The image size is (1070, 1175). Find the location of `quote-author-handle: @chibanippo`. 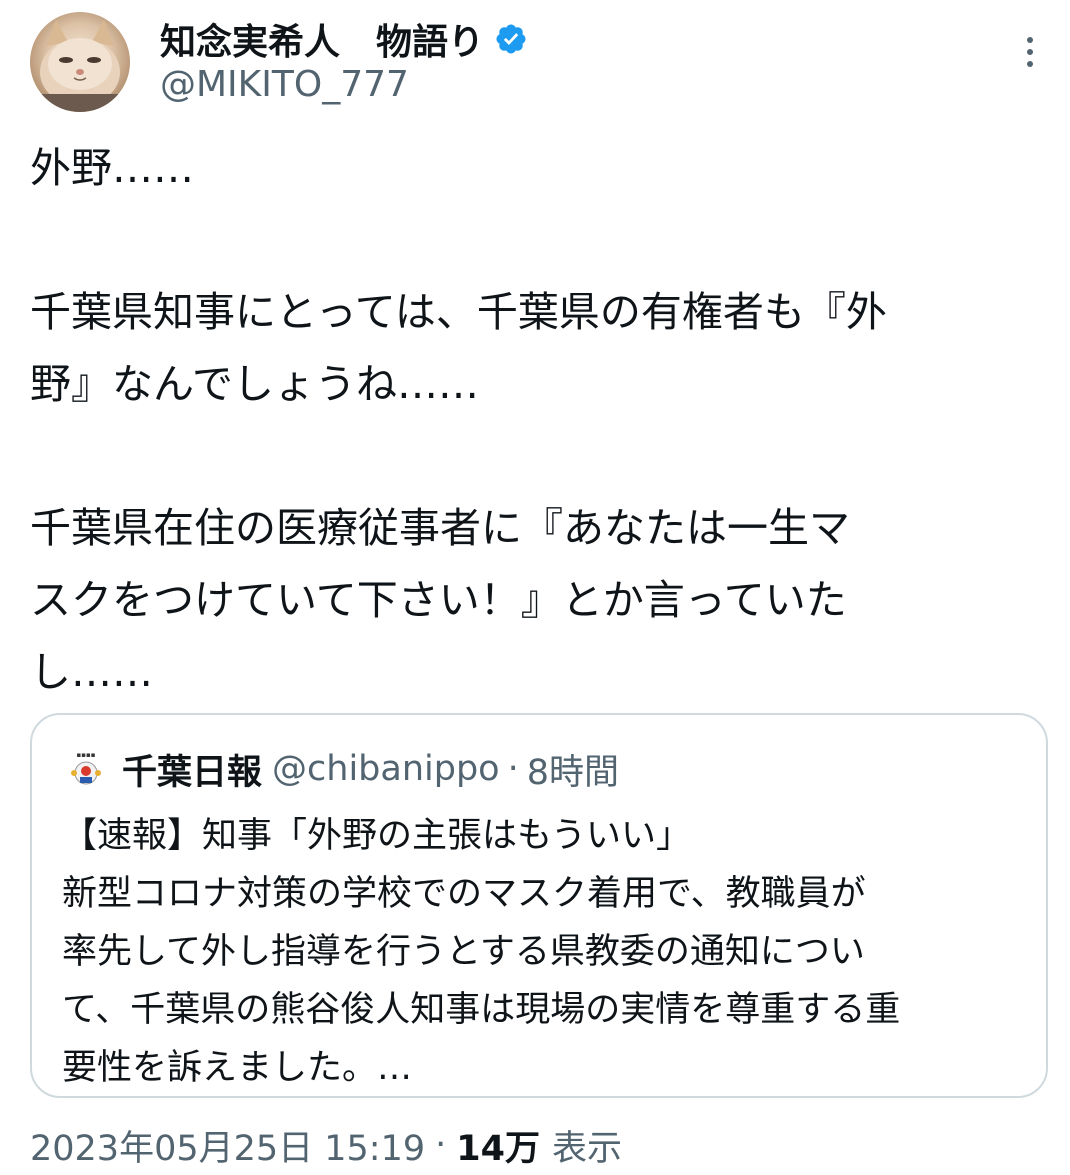

quote-author-handle: @chibanippo is located at coordinates (386, 769).